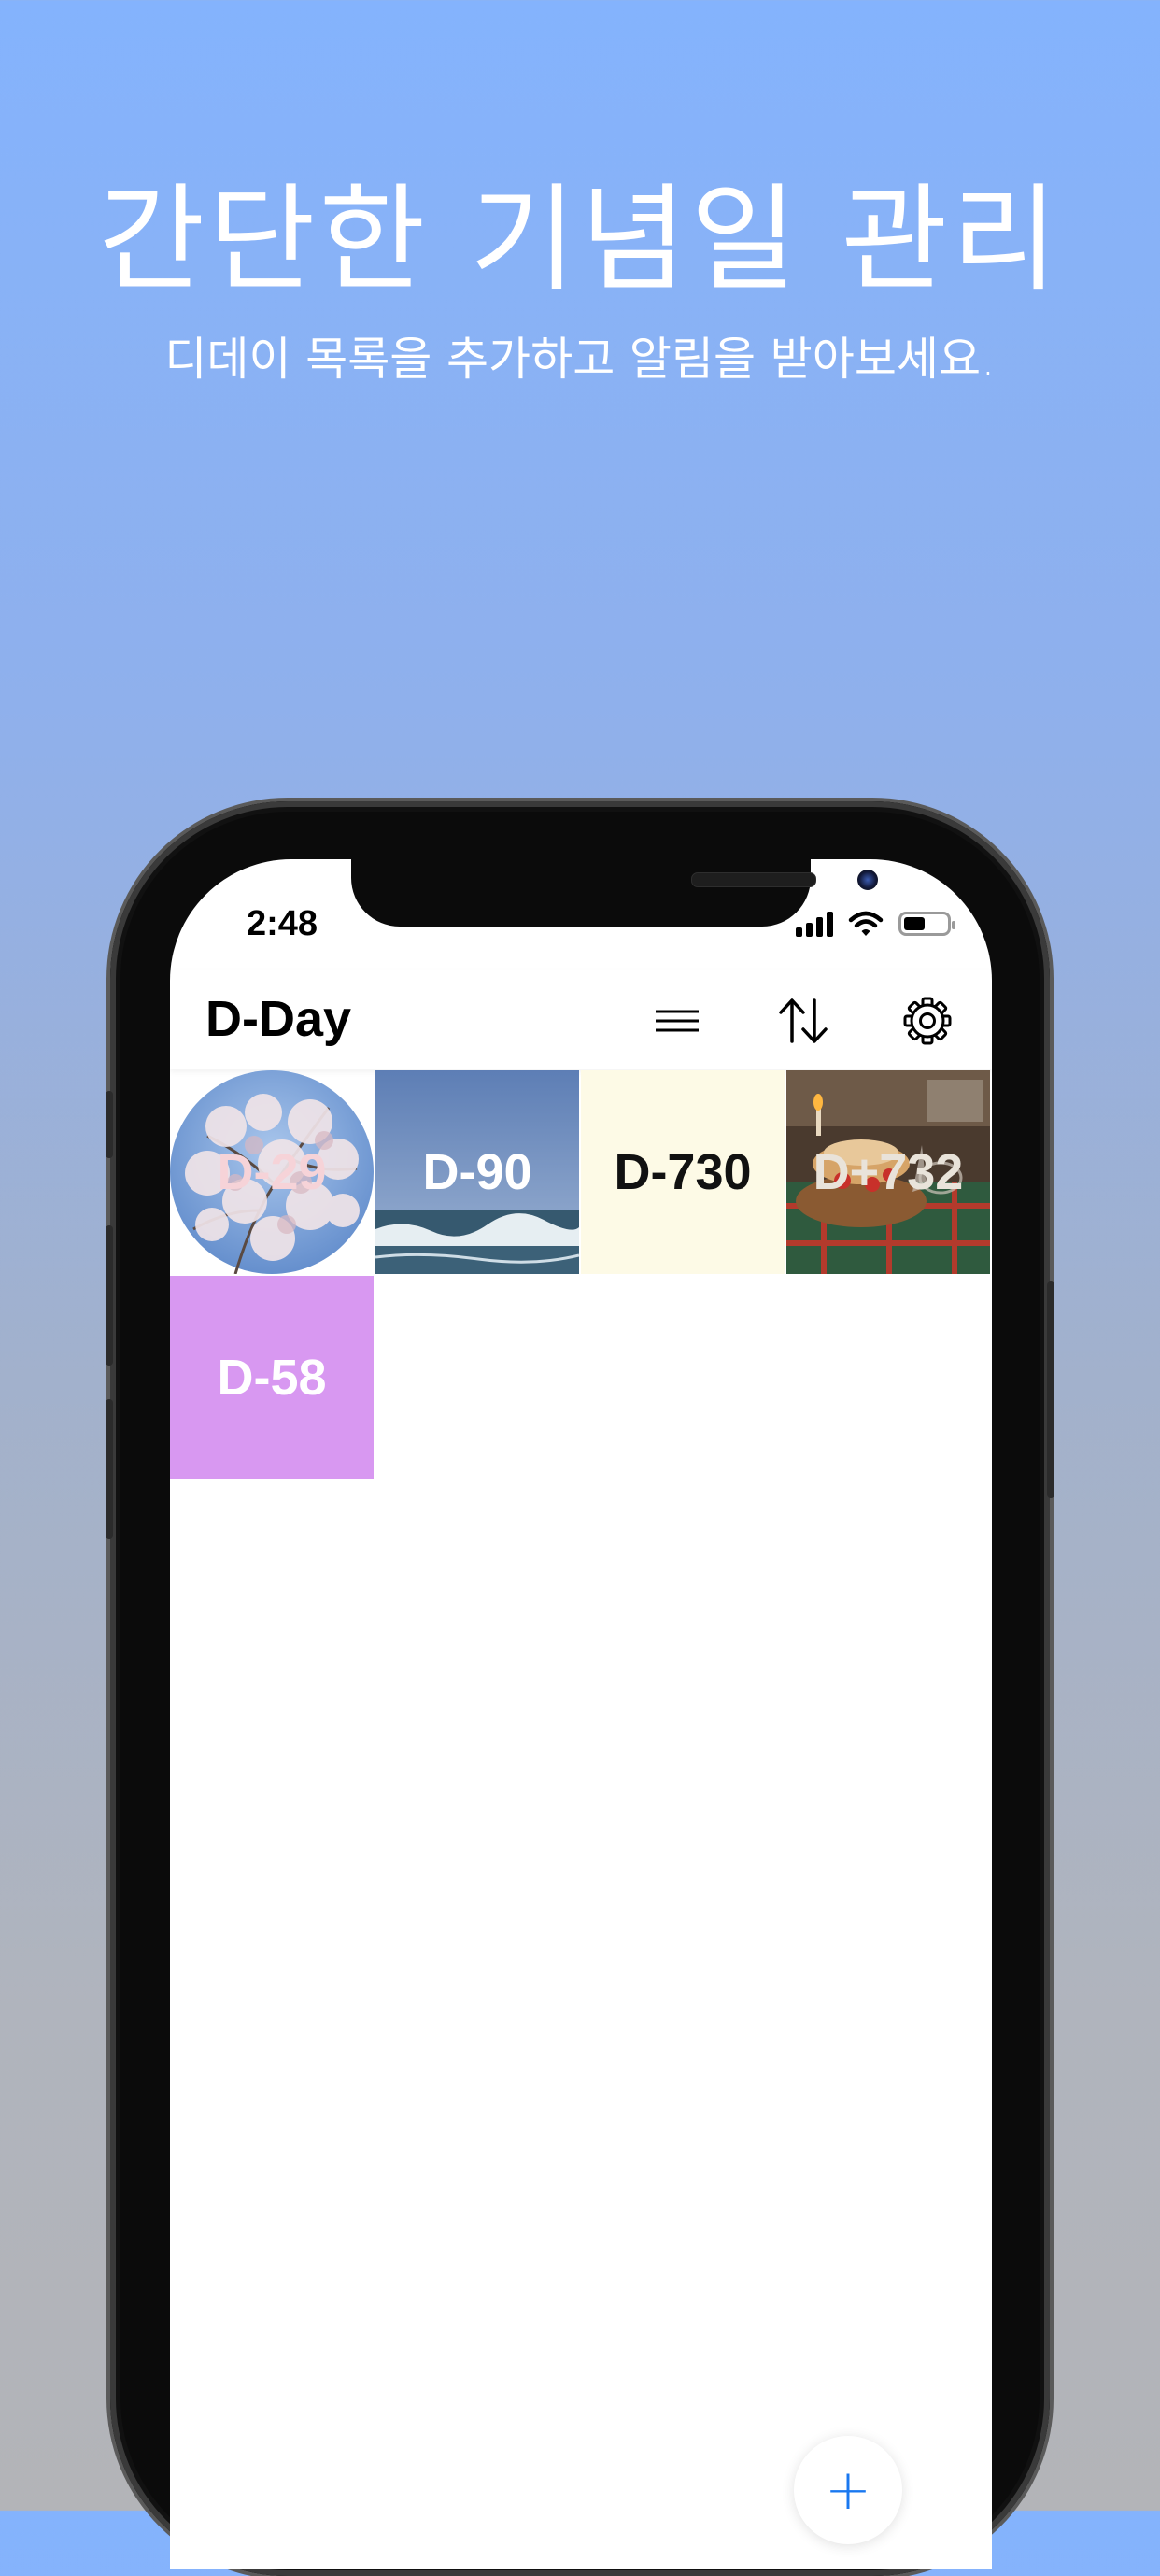  What do you see at coordinates (110, 1469) in the screenshot?
I see `phone-volume-down` at bounding box center [110, 1469].